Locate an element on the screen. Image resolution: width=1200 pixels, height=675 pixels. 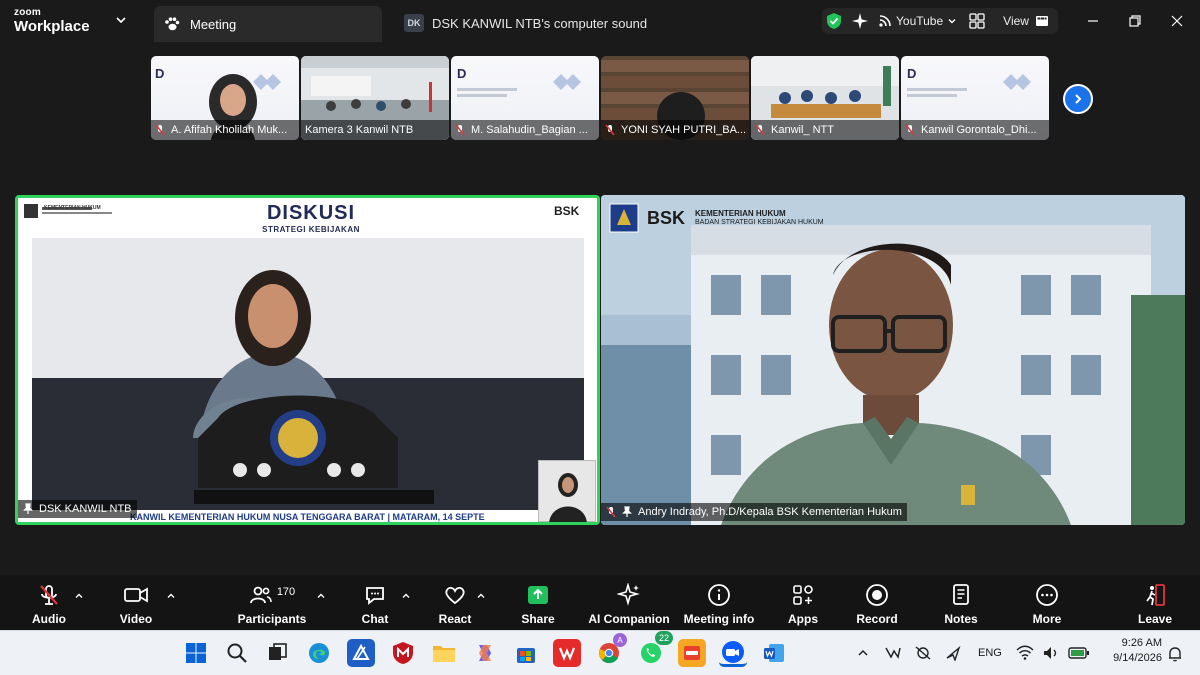
tab-meeting-label: Meeting is located at coordinates (213, 24).